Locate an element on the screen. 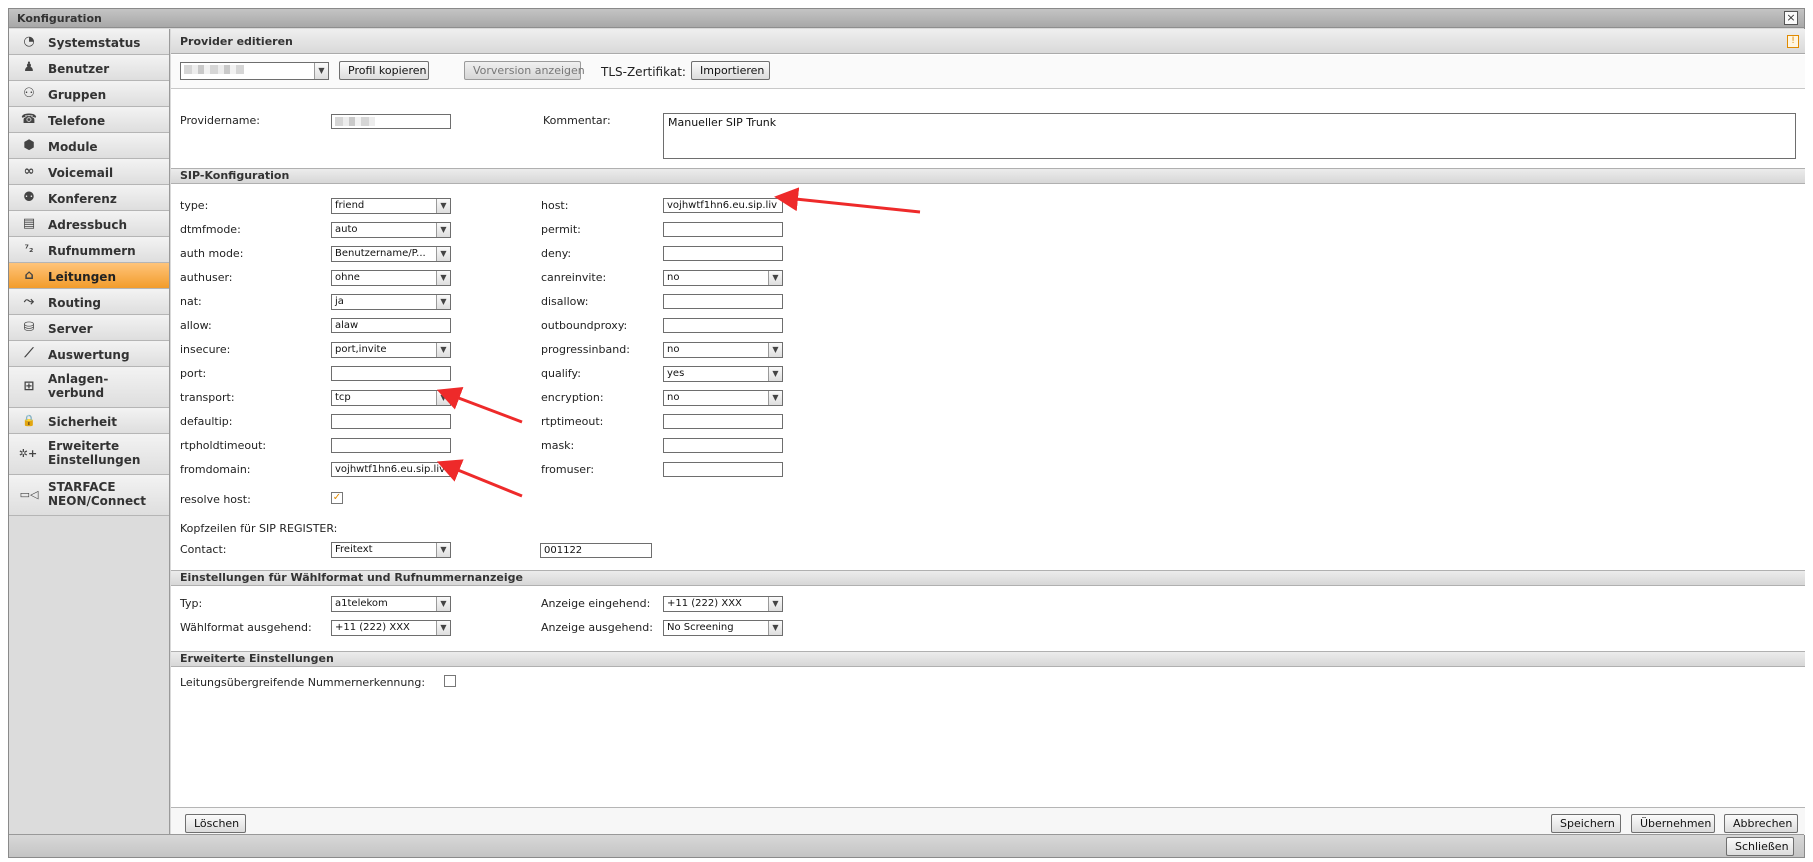 Image resolution: width=1813 pixels, height=862 pixels. sip-left-label: port: is located at coordinates (193, 373).